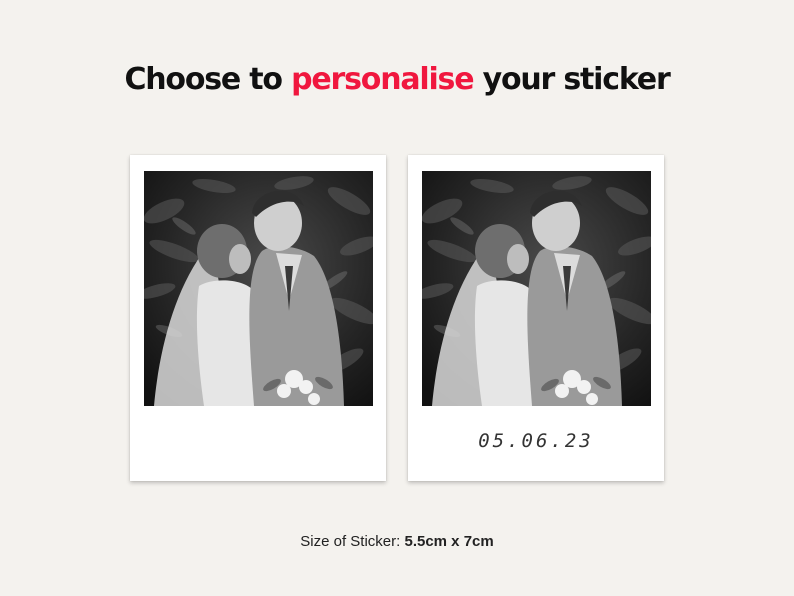 This screenshot has width=794, height=596. I want to click on page-title: Choose to personalise your sticker, so click(397, 79).